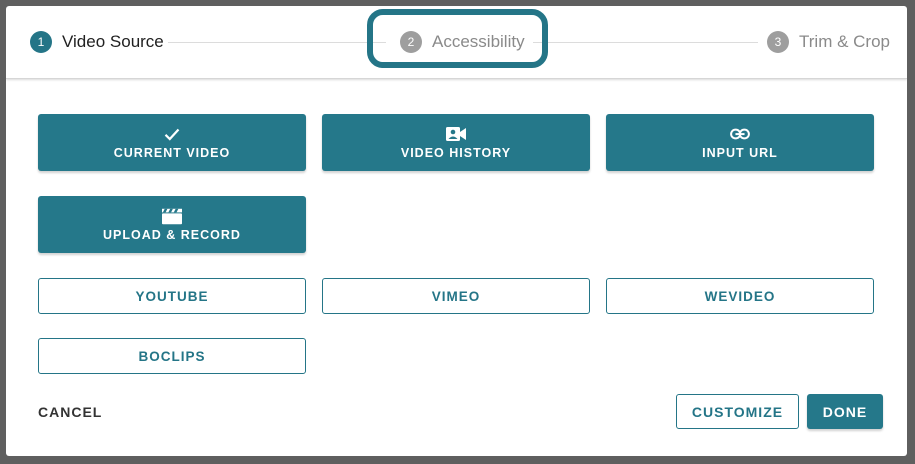 The width and height of the screenshot is (915, 464). I want to click on step-video-source: 1 Video Source, so click(97, 42).